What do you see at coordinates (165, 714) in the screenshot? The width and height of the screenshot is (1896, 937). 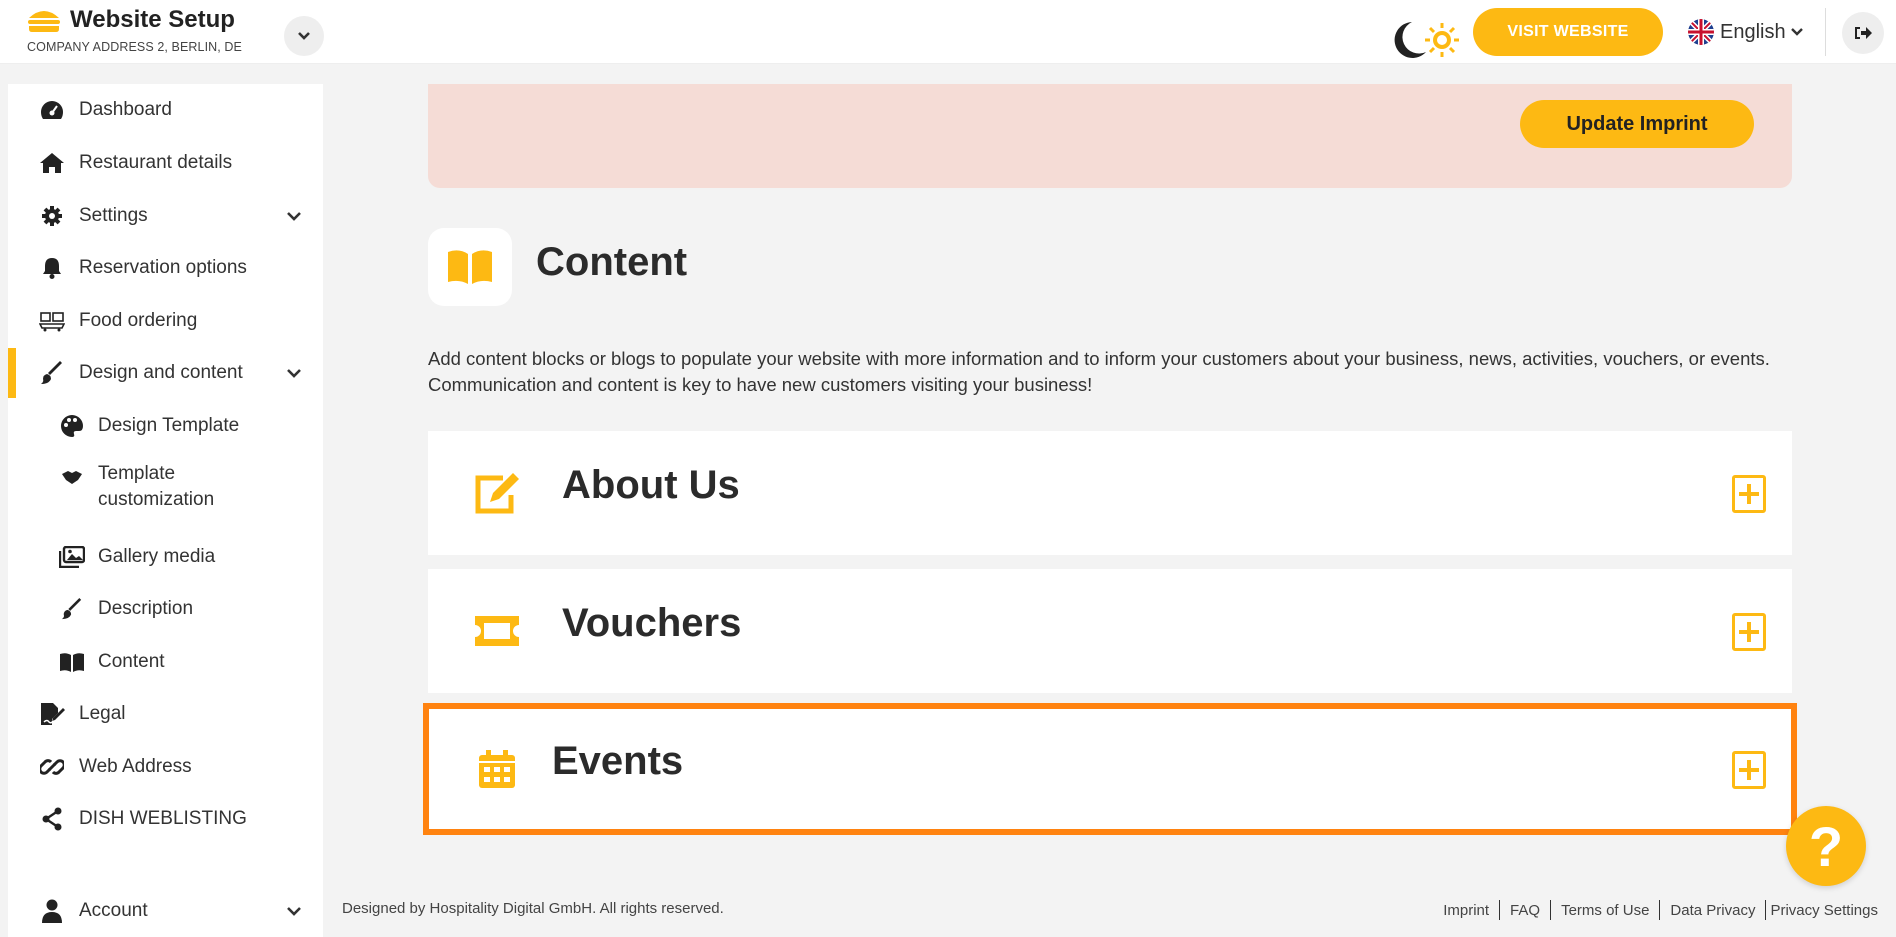 I see `sidebar-item-legal: Legal` at bounding box center [165, 714].